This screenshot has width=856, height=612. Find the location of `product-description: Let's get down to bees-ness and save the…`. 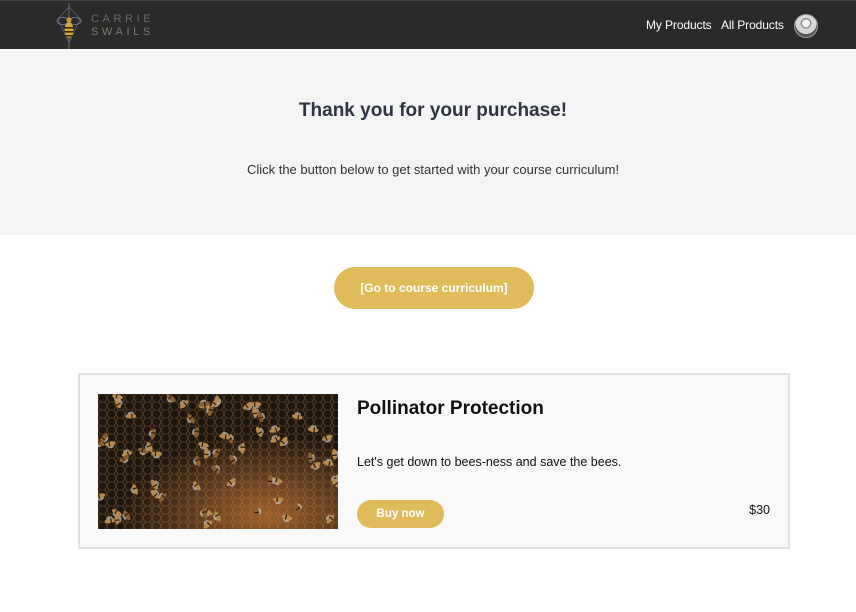

product-description: Let's get down to bees-ness and save the… is located at coordinates (489, 462).